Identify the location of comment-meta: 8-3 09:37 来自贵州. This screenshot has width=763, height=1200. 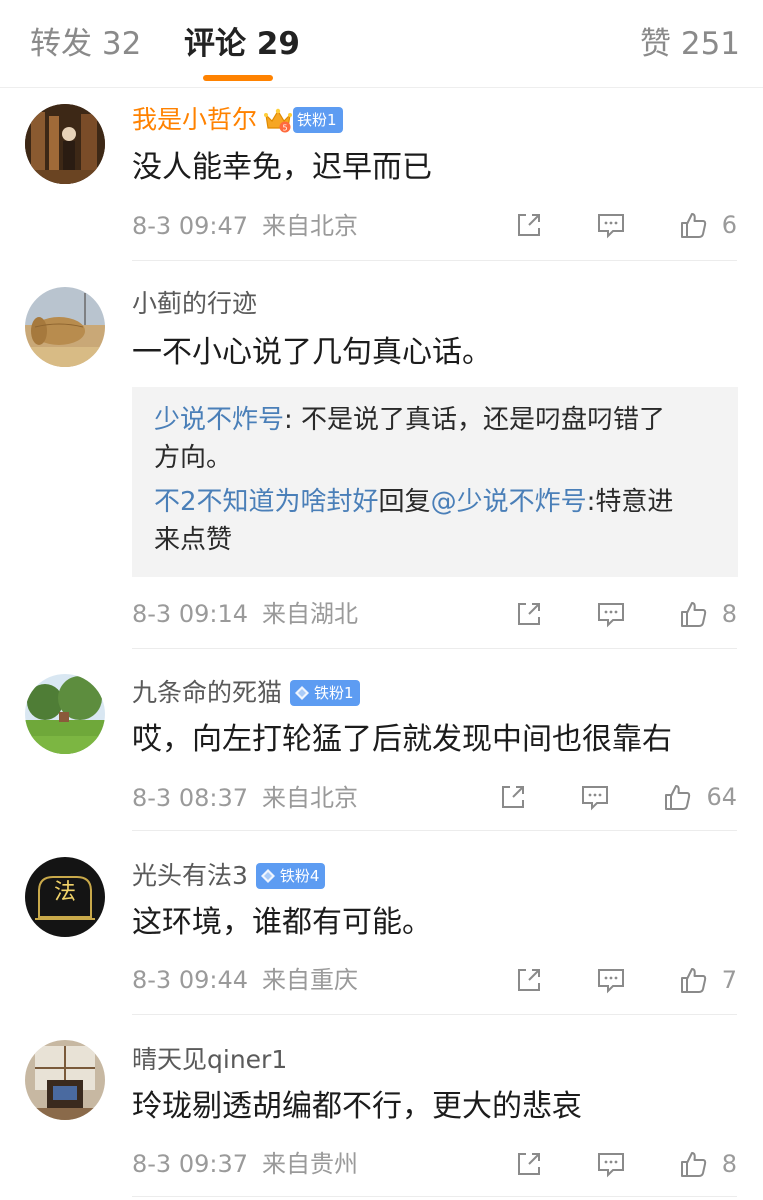
(245, 1164).